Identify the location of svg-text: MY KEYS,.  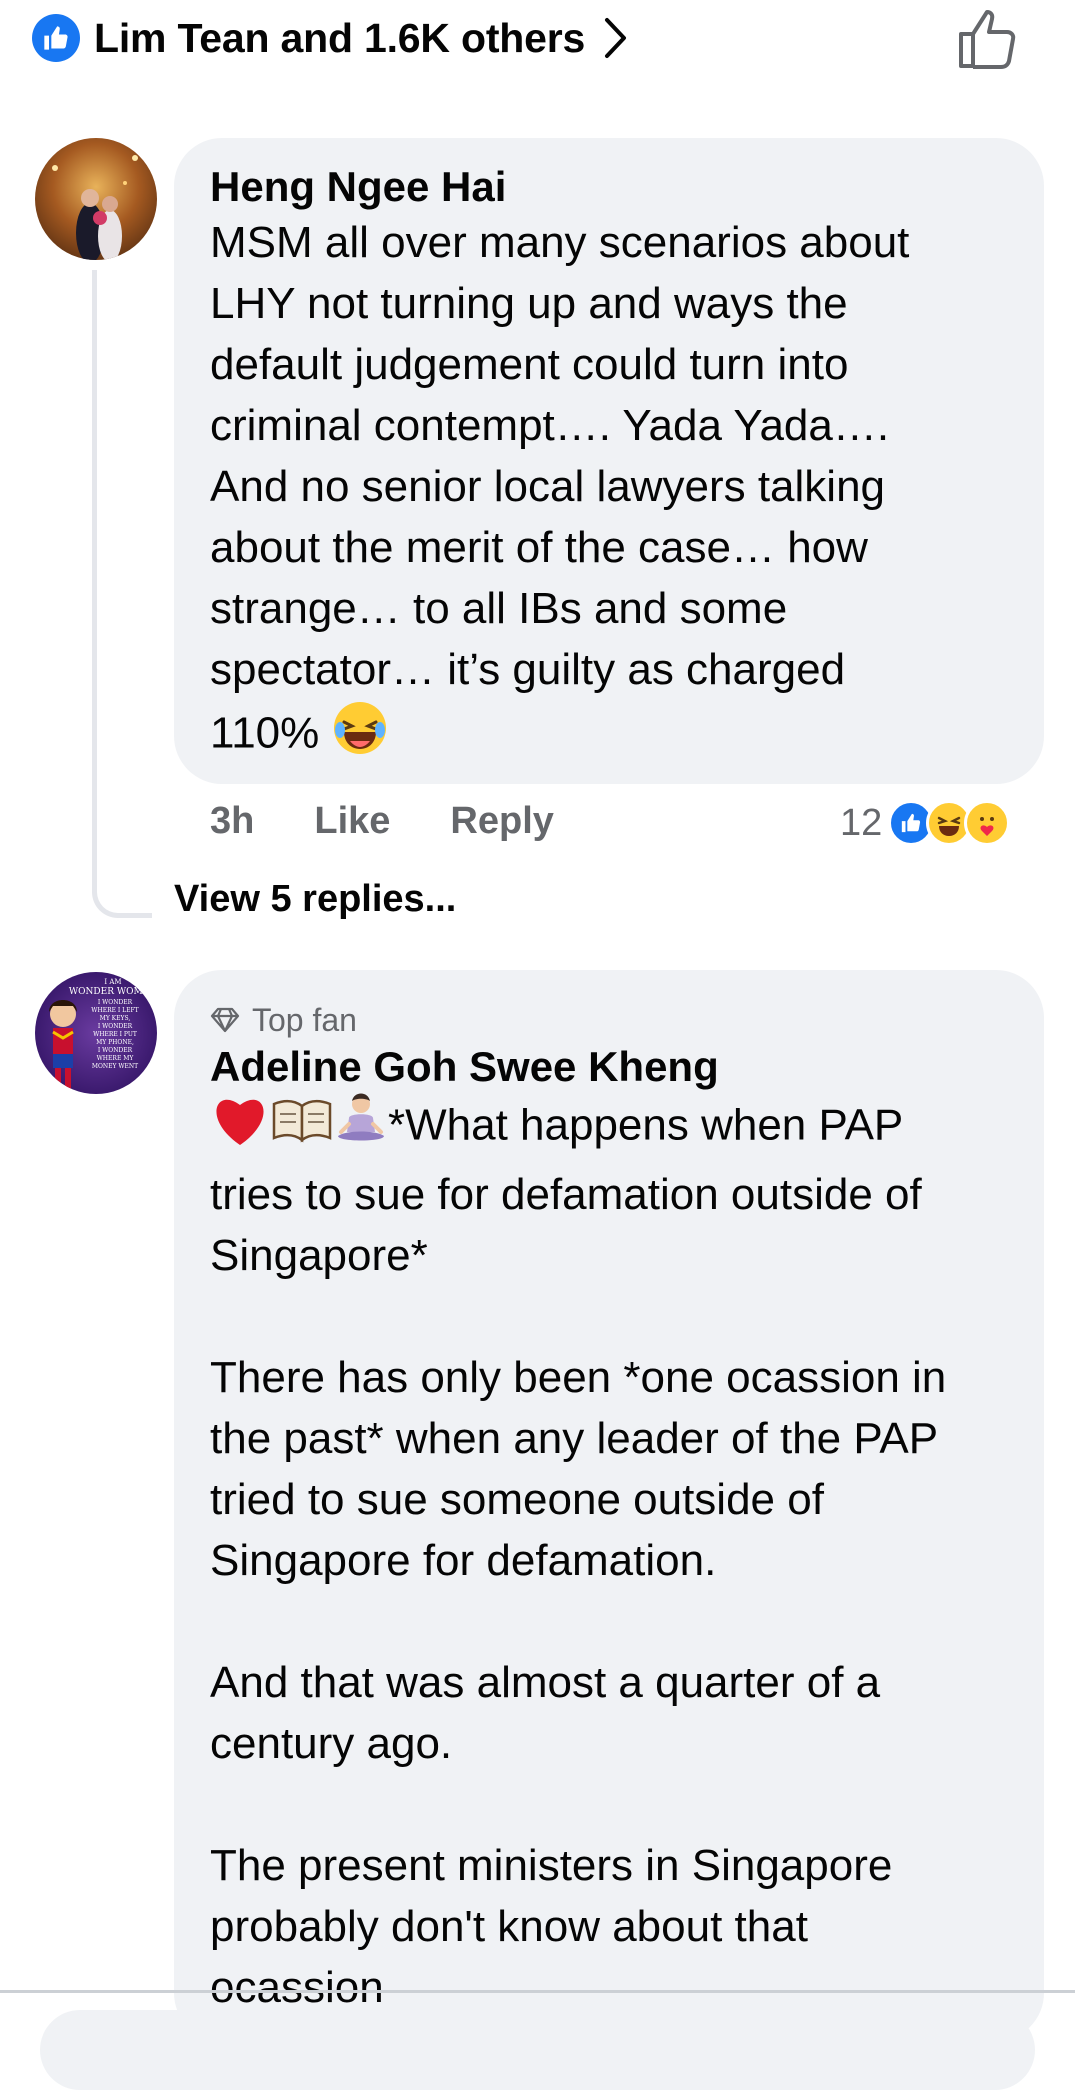
(115, 1018).